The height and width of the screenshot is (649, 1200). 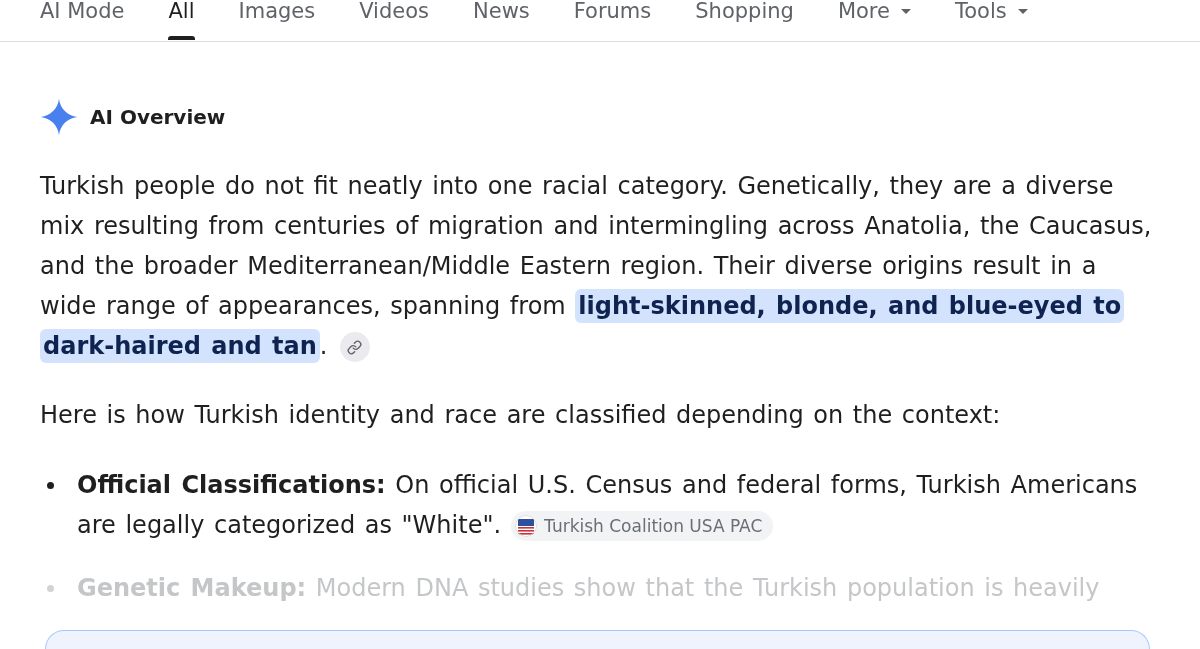 I want to click on source-chip: Turkish Coalition USA PAC, so click(x=642, y=526).